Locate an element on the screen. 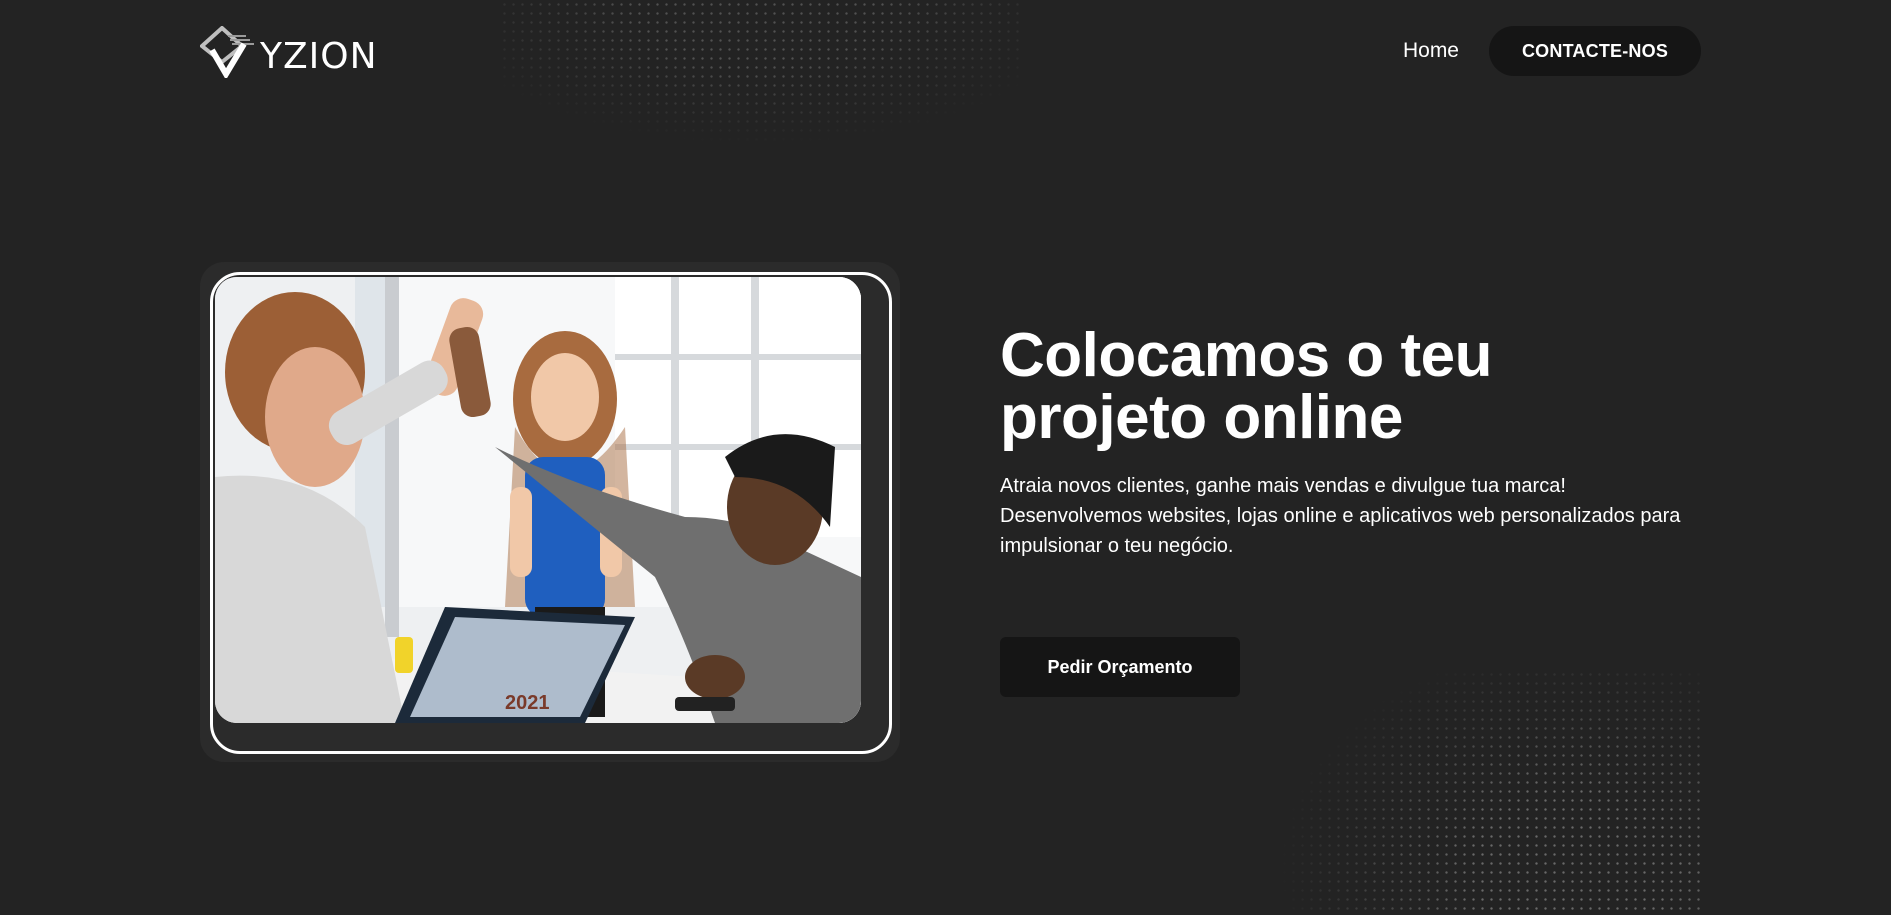 The width and height of the screenshot is (1891, 915). request-quote-button: Pedir Orçamento is located at coordinates (1120, 667).